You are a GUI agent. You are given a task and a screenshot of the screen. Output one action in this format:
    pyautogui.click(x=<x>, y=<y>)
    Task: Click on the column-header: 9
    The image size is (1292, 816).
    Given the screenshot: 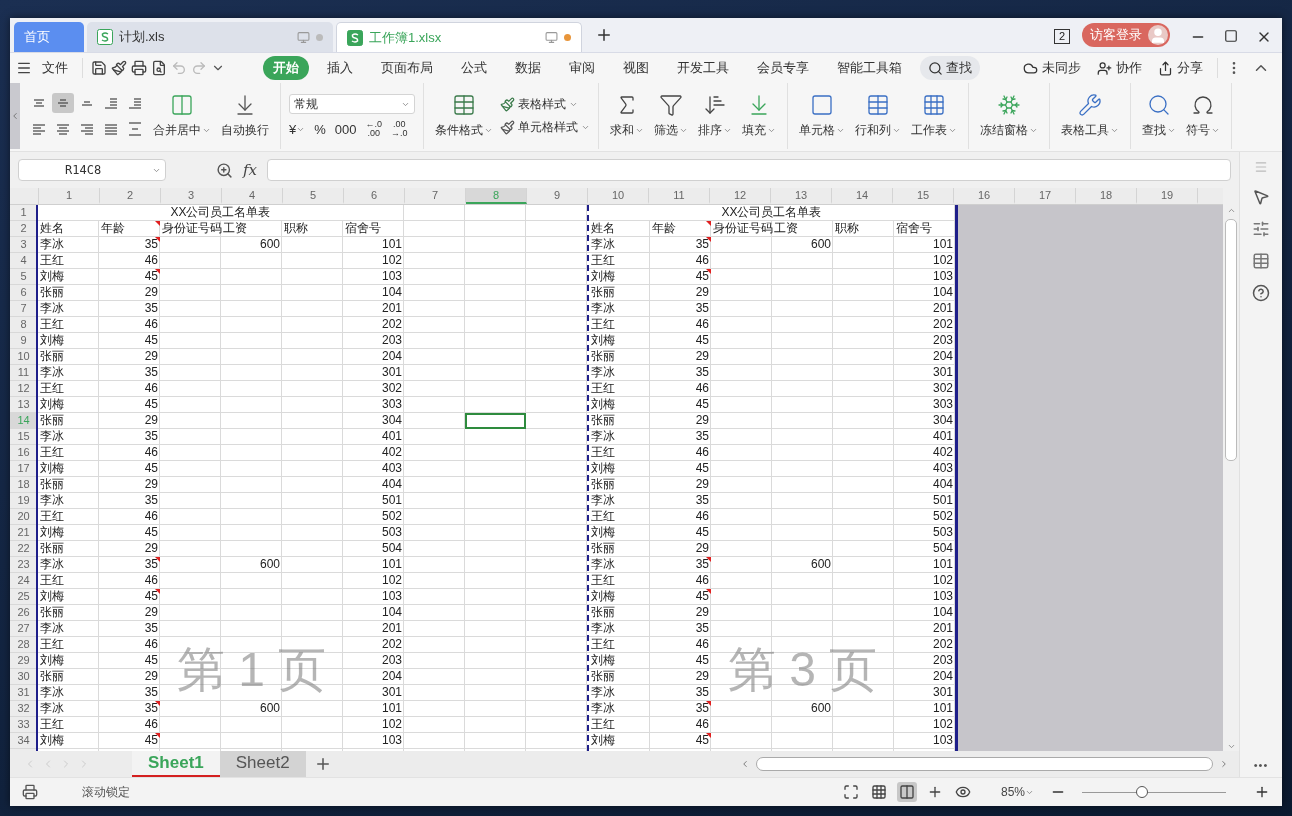 What is the action you would take?
    pyautogui.click(x=557, y=196)
    